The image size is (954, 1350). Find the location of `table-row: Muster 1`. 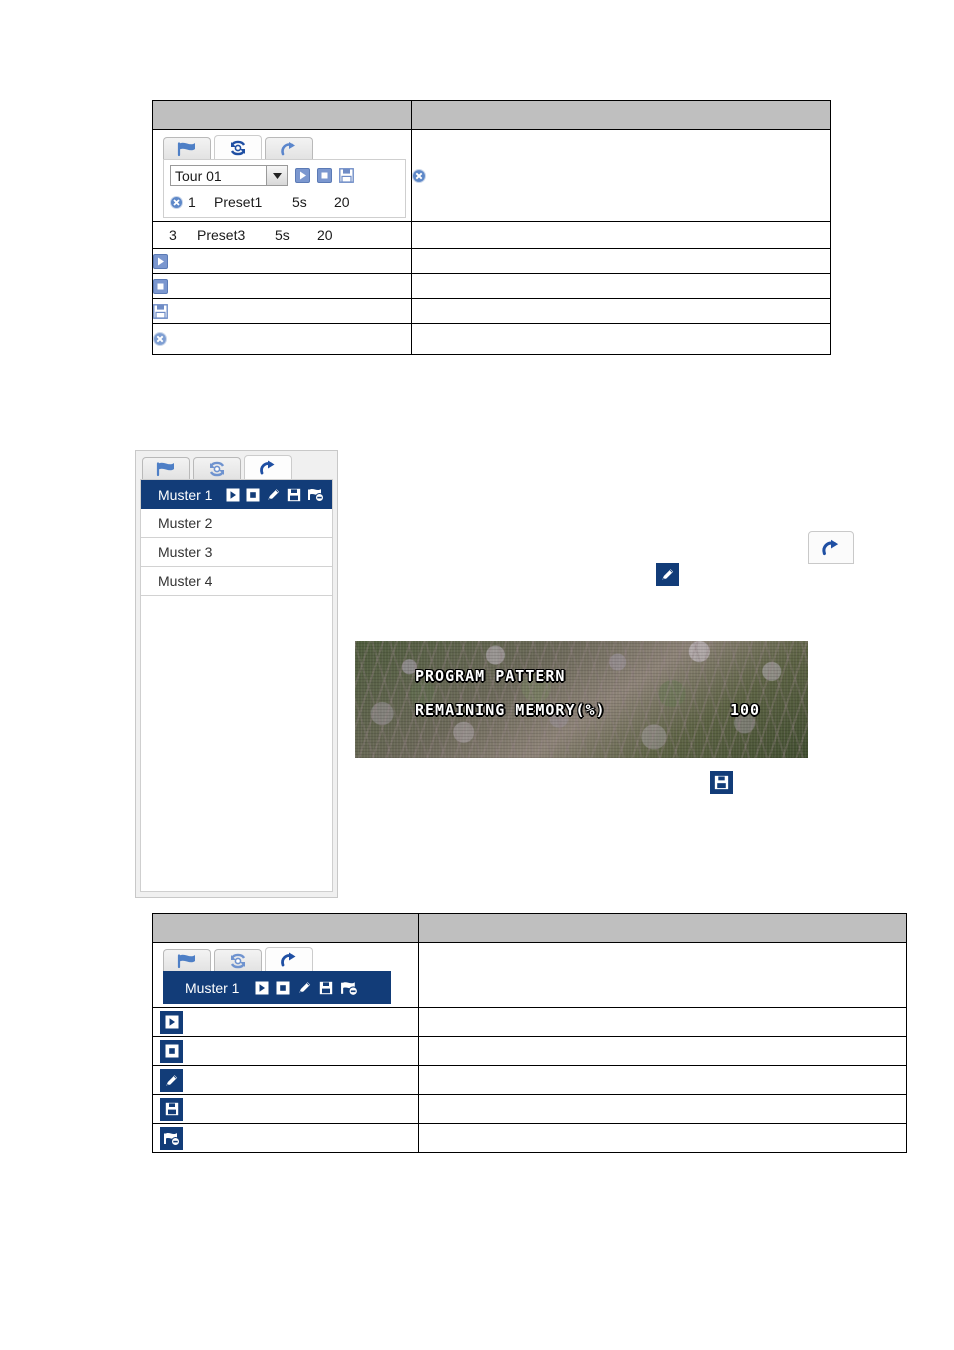

table-row: Muster 1 is located at coordinates (529, 975).